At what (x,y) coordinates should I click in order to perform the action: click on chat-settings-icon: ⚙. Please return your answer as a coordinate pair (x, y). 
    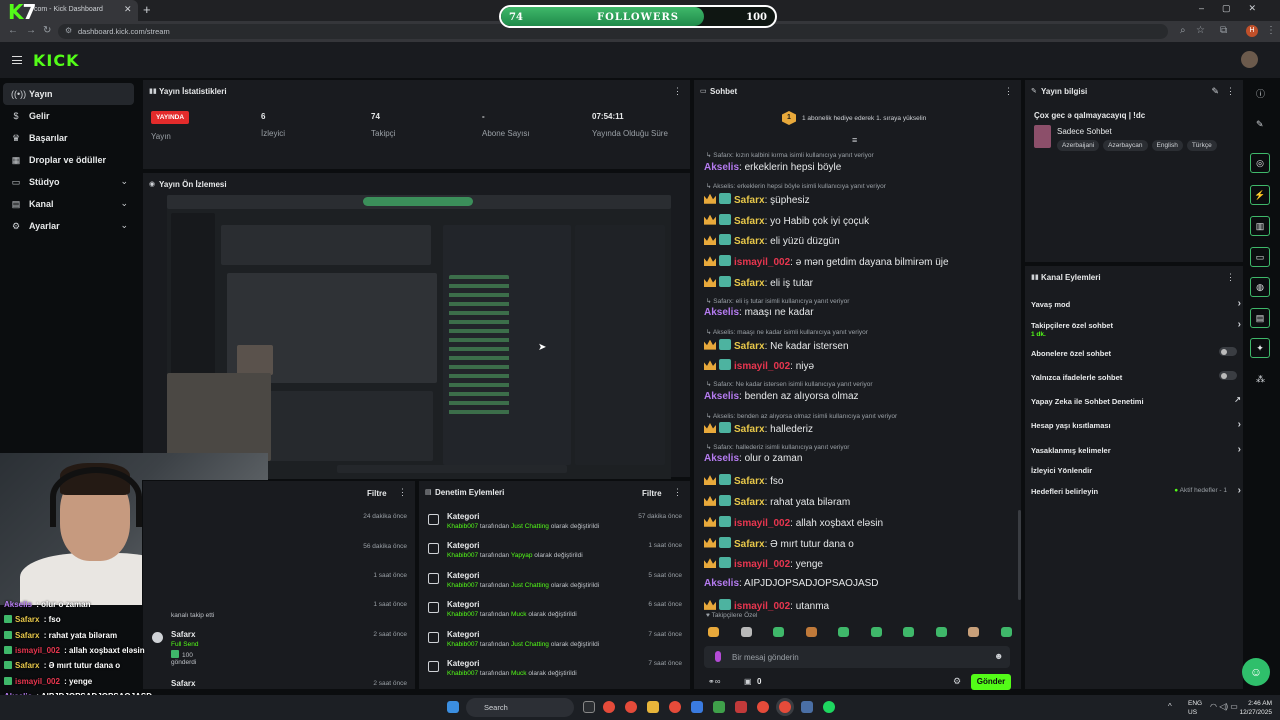
    Looking at the image, I should click on (957, 681).